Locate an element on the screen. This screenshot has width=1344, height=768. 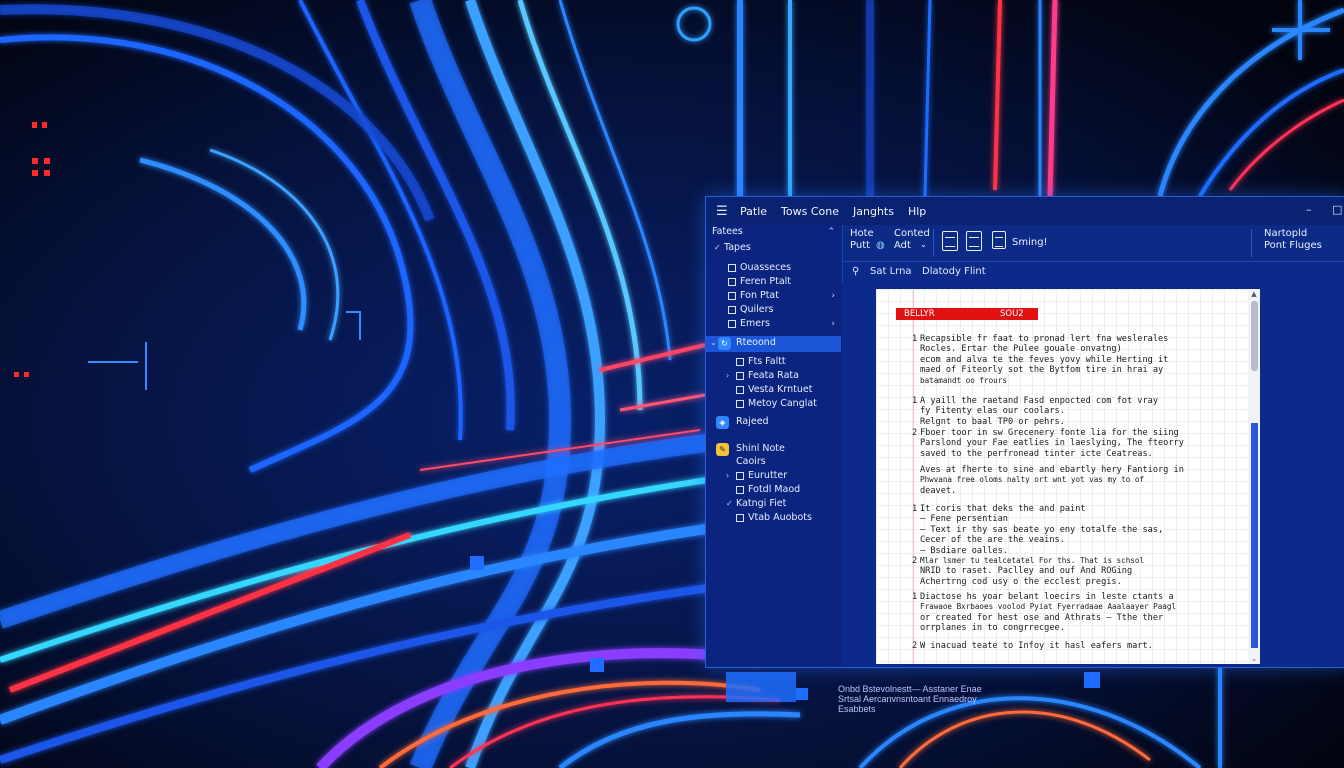
ribbon-right-label-1: Nartopld is located at coordinates (1286, 233).